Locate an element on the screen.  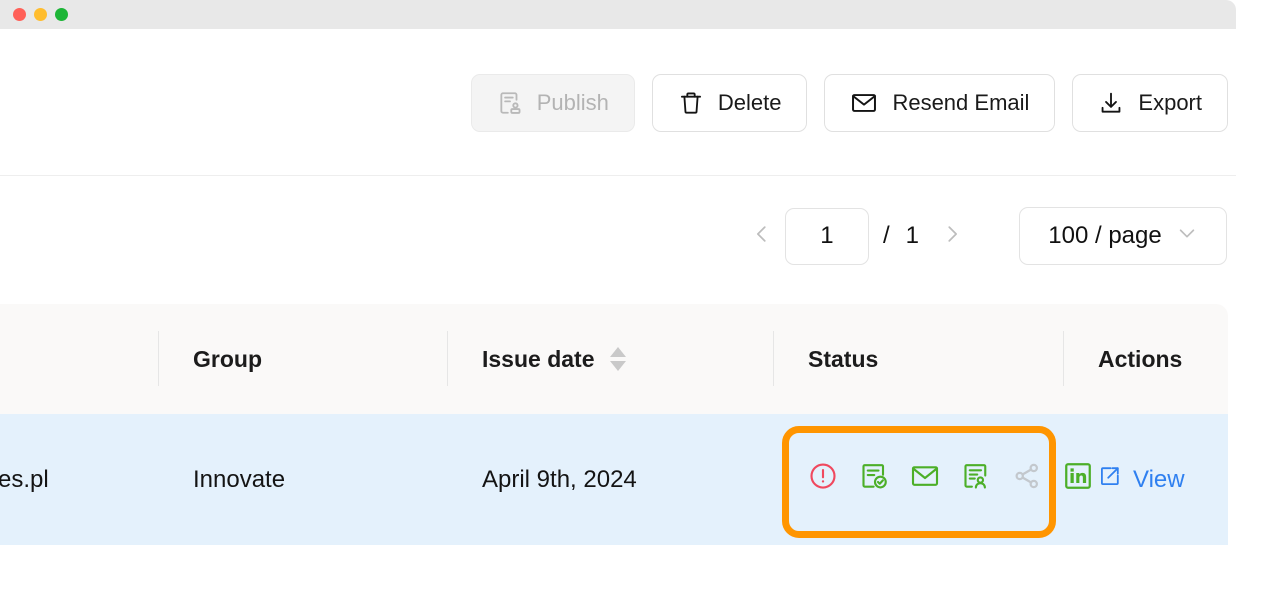
column-header-group: Group is located at coordinates (302, 359).